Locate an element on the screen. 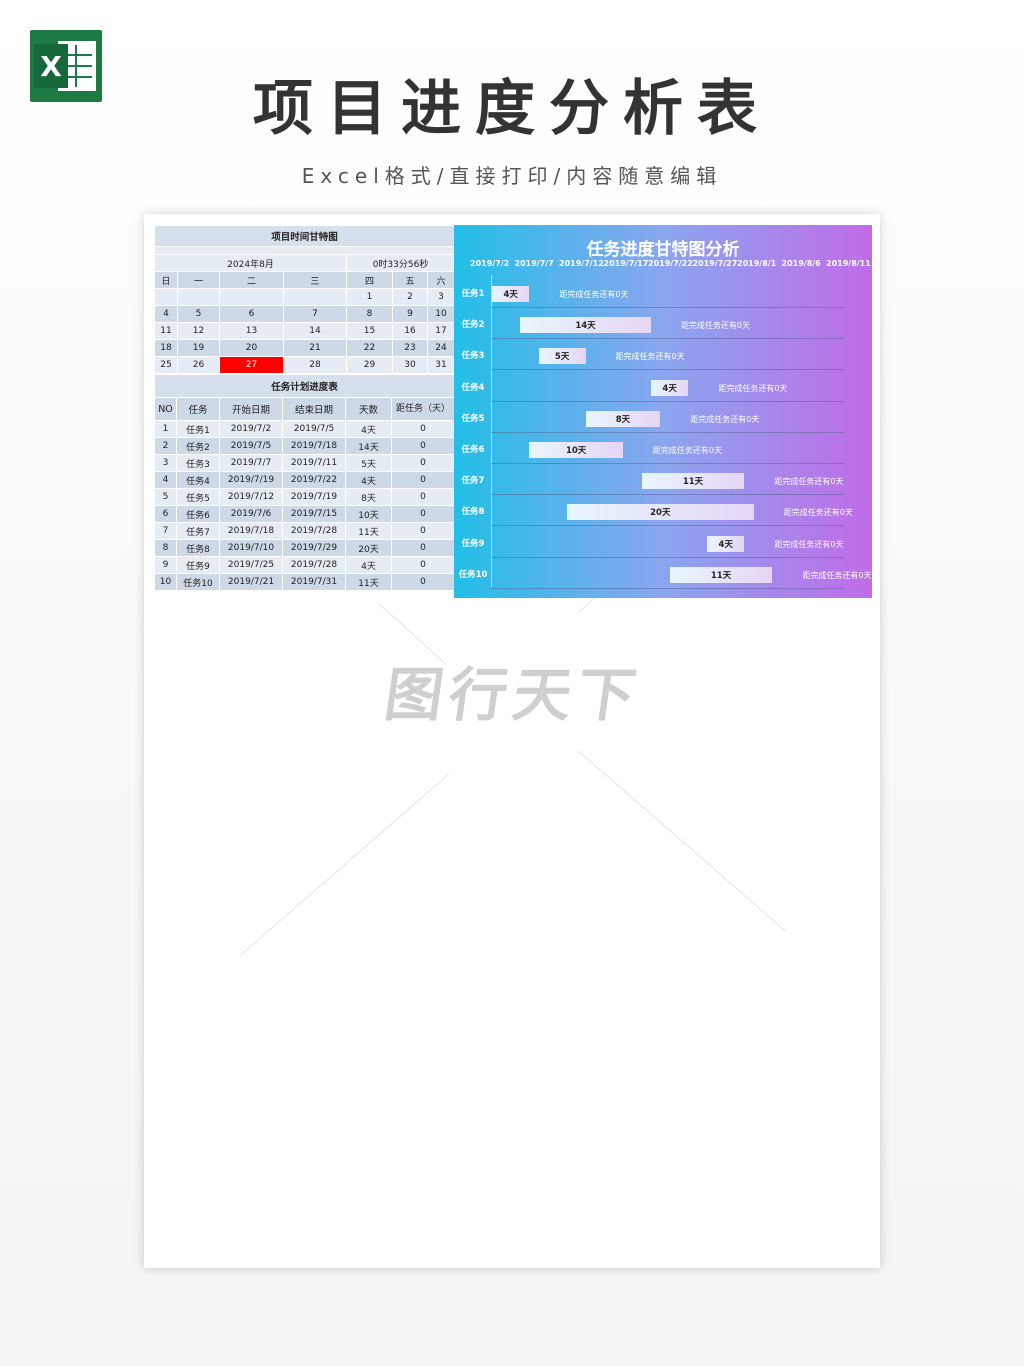 This screenshot has width=1024, height=1366. table-cell: 2 is located at coordinates (165, 446).